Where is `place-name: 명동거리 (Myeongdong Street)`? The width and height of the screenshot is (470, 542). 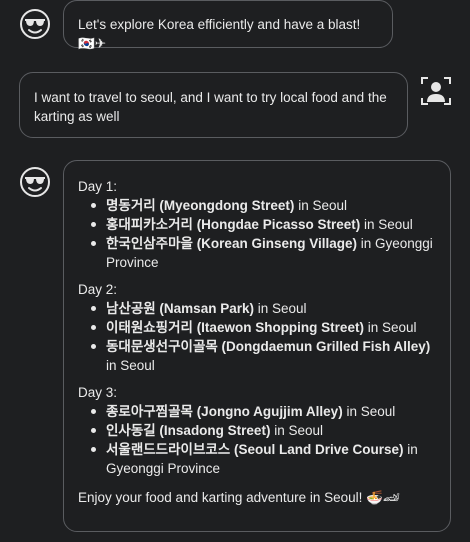
place-name: 명동거리 (Myeongdong Street) is located at coordinates (200, 205).